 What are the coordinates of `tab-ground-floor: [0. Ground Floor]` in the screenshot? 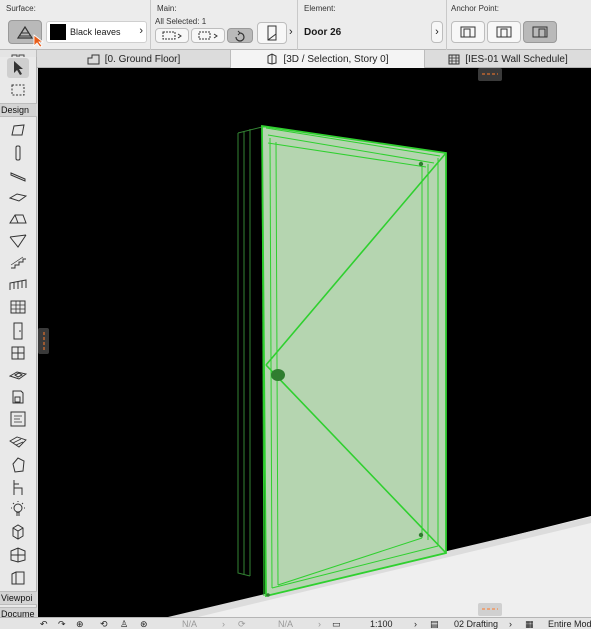 It's located at (134, 59).